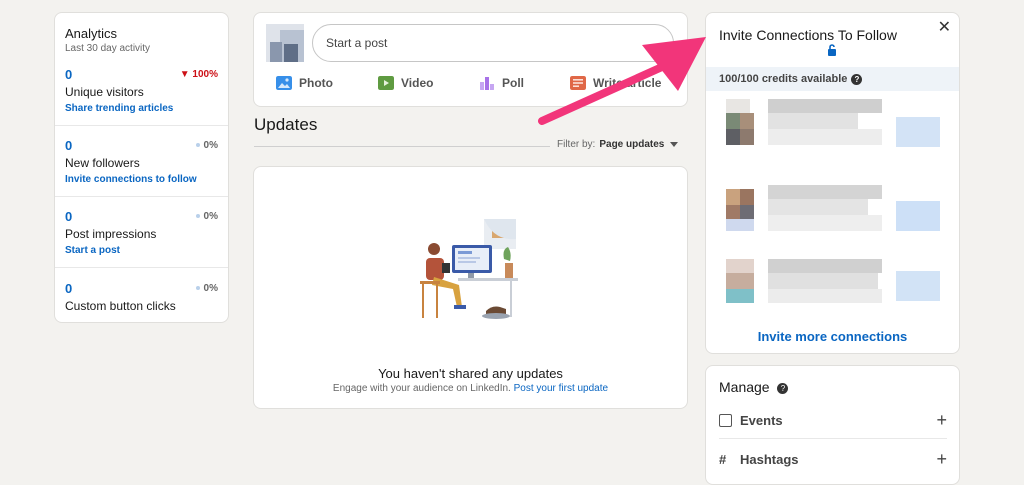  What do you see at coordinates (402, 146) in the screenshot?
I see `filter-divider` at bounding box center [402, 146].